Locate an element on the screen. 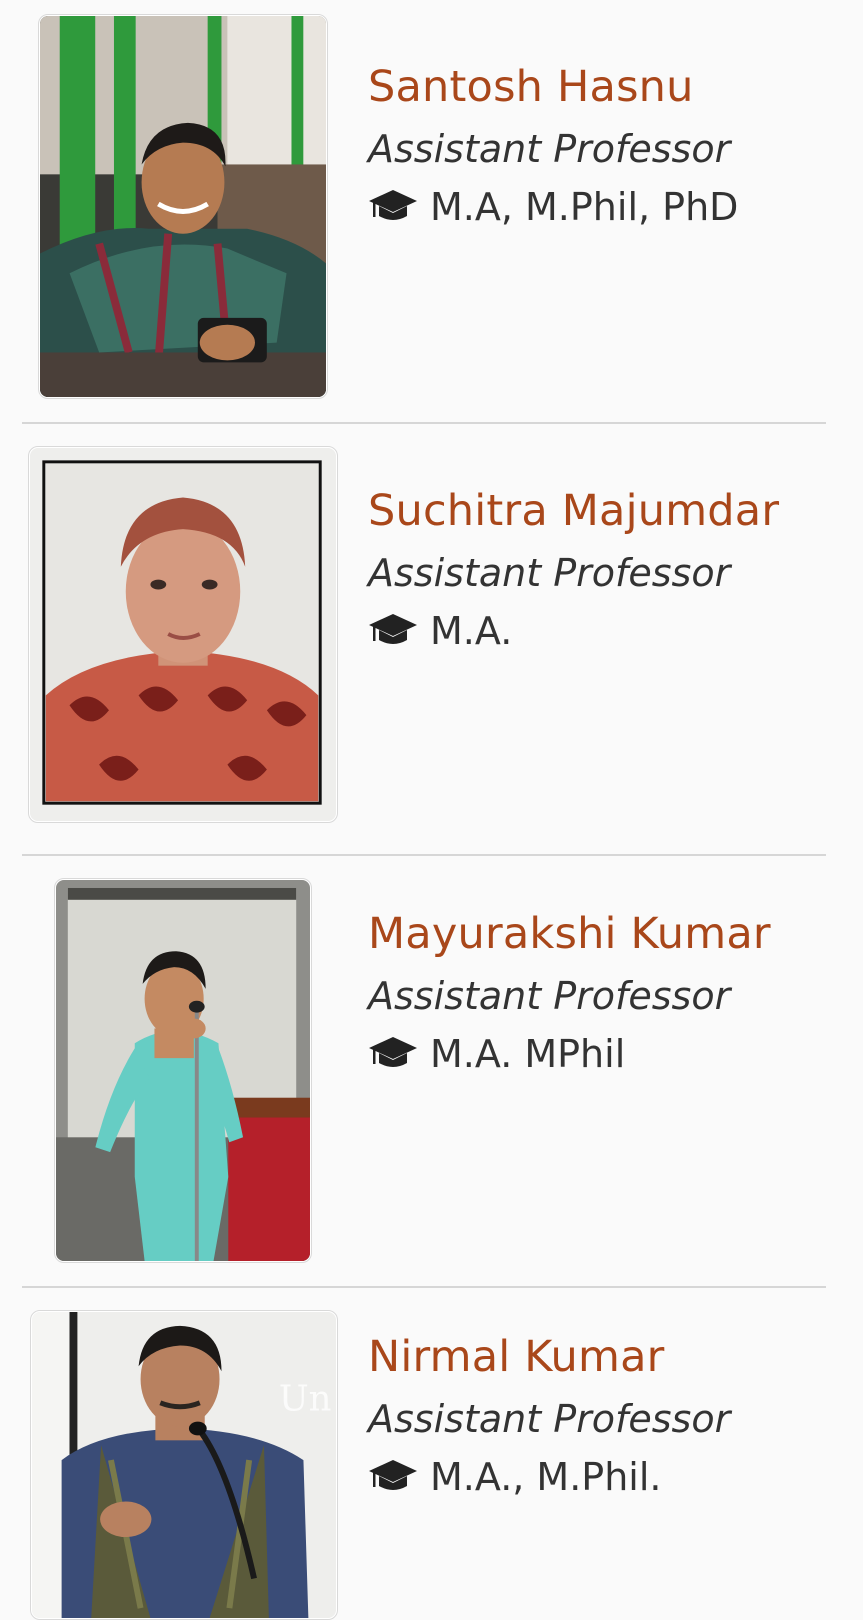  faculty-name: Suchitra Majumdar is located at coordinates (573, 511).